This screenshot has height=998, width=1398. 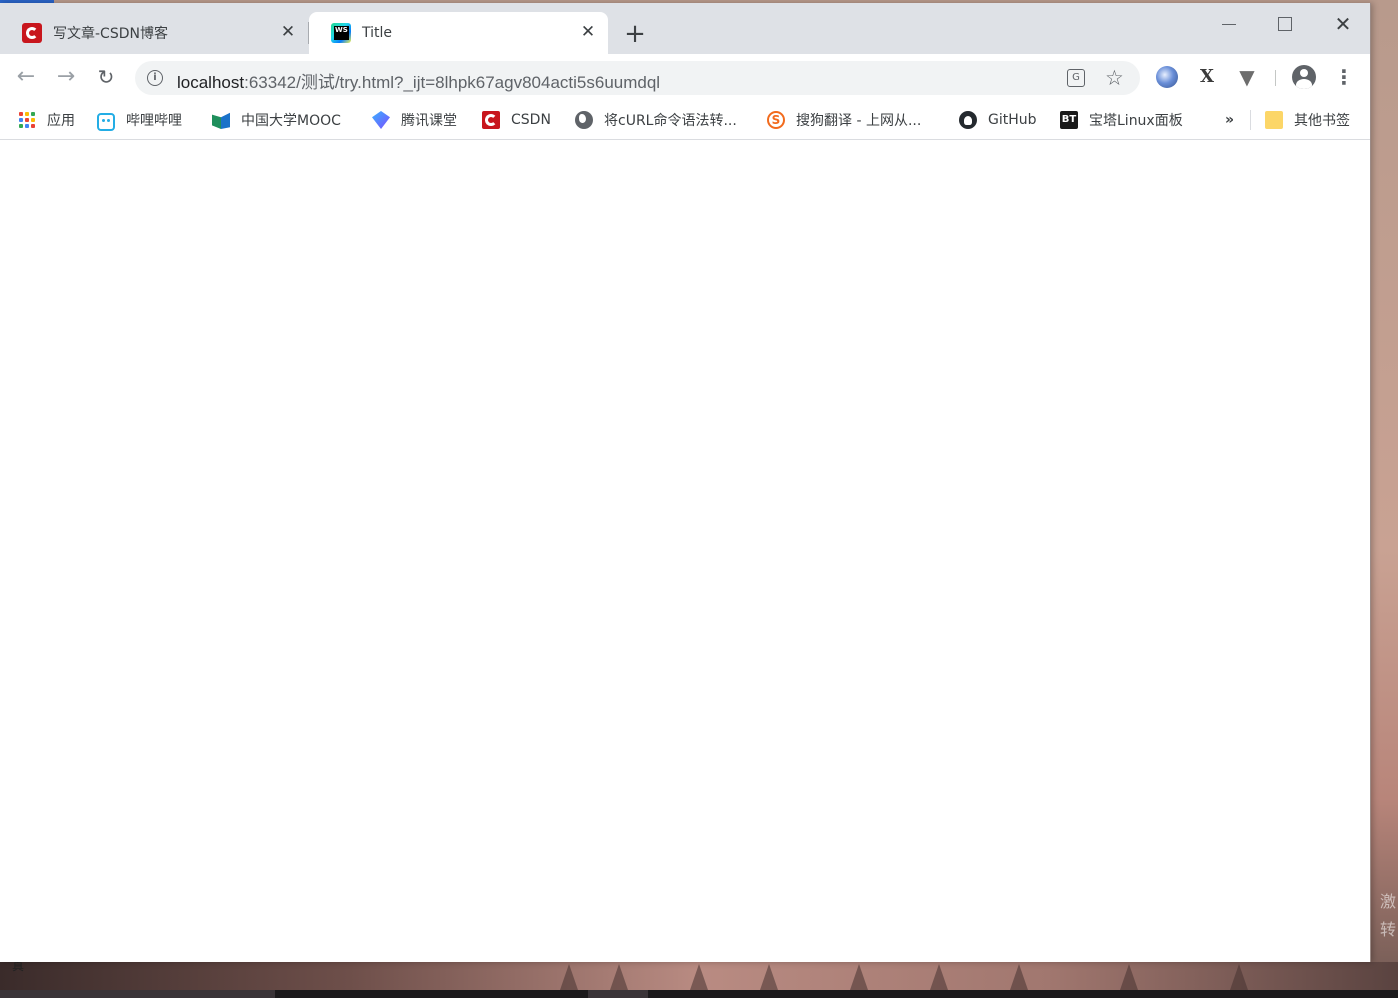 I want to click on bookmark-star-icon: ☆, so click(x=1114, y=78).